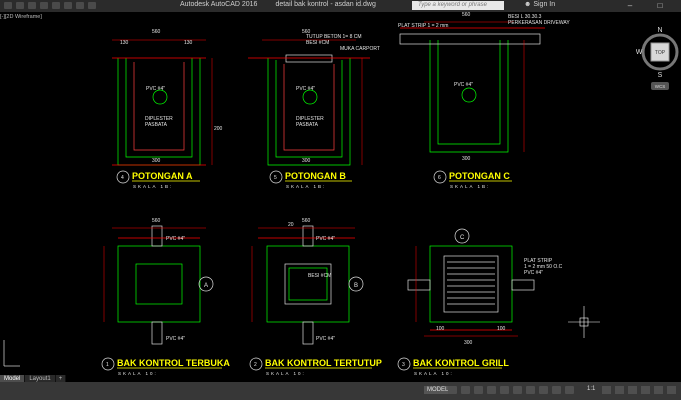 The image size is (681, 400). Describe the element at coordinates (458, 5) in the screenshot. I see `search-input: Type a keyword or phrase` at that location.